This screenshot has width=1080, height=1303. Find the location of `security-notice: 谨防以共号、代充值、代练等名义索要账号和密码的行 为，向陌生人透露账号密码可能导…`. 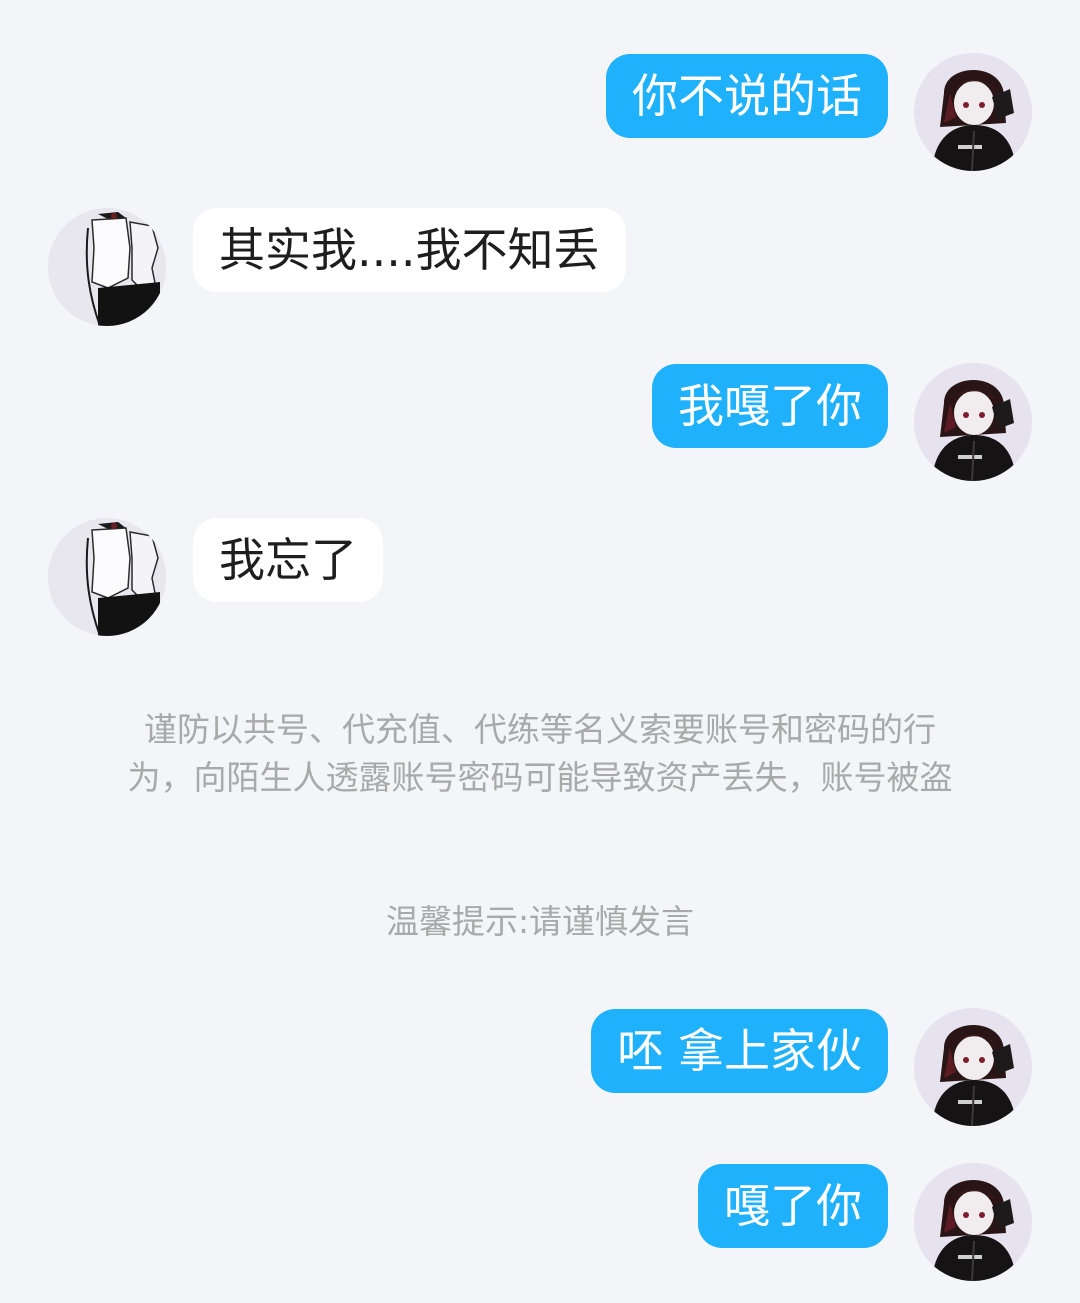

security-notice: 谨防以共号、代充值、代练等名义索要账号和密码的行 为，向陌生人透露账号密码可能导… is located at coordinates (540, 754).